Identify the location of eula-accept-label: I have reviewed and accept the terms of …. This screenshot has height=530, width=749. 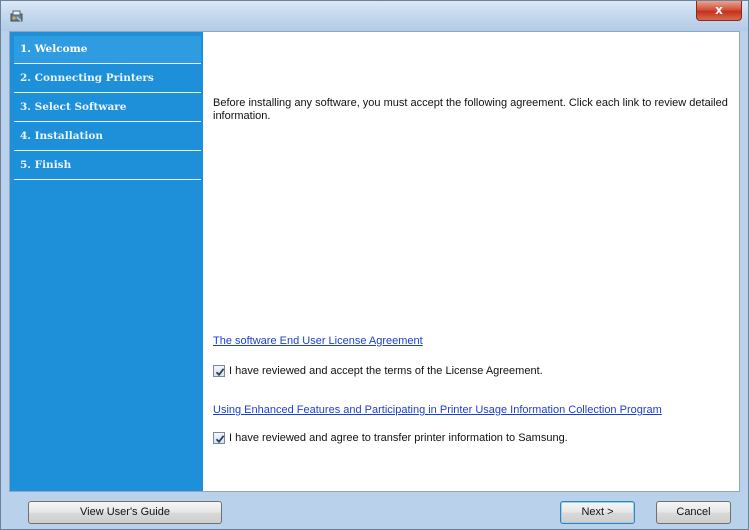
(386, 371).